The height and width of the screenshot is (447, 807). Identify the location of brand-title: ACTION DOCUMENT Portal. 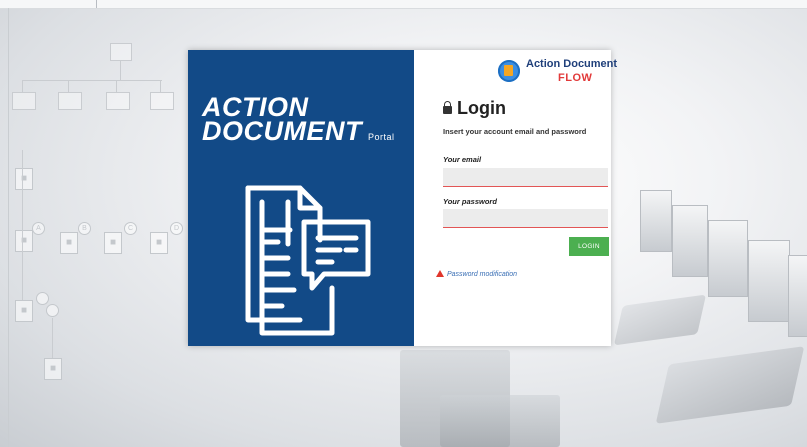
(298, 121).